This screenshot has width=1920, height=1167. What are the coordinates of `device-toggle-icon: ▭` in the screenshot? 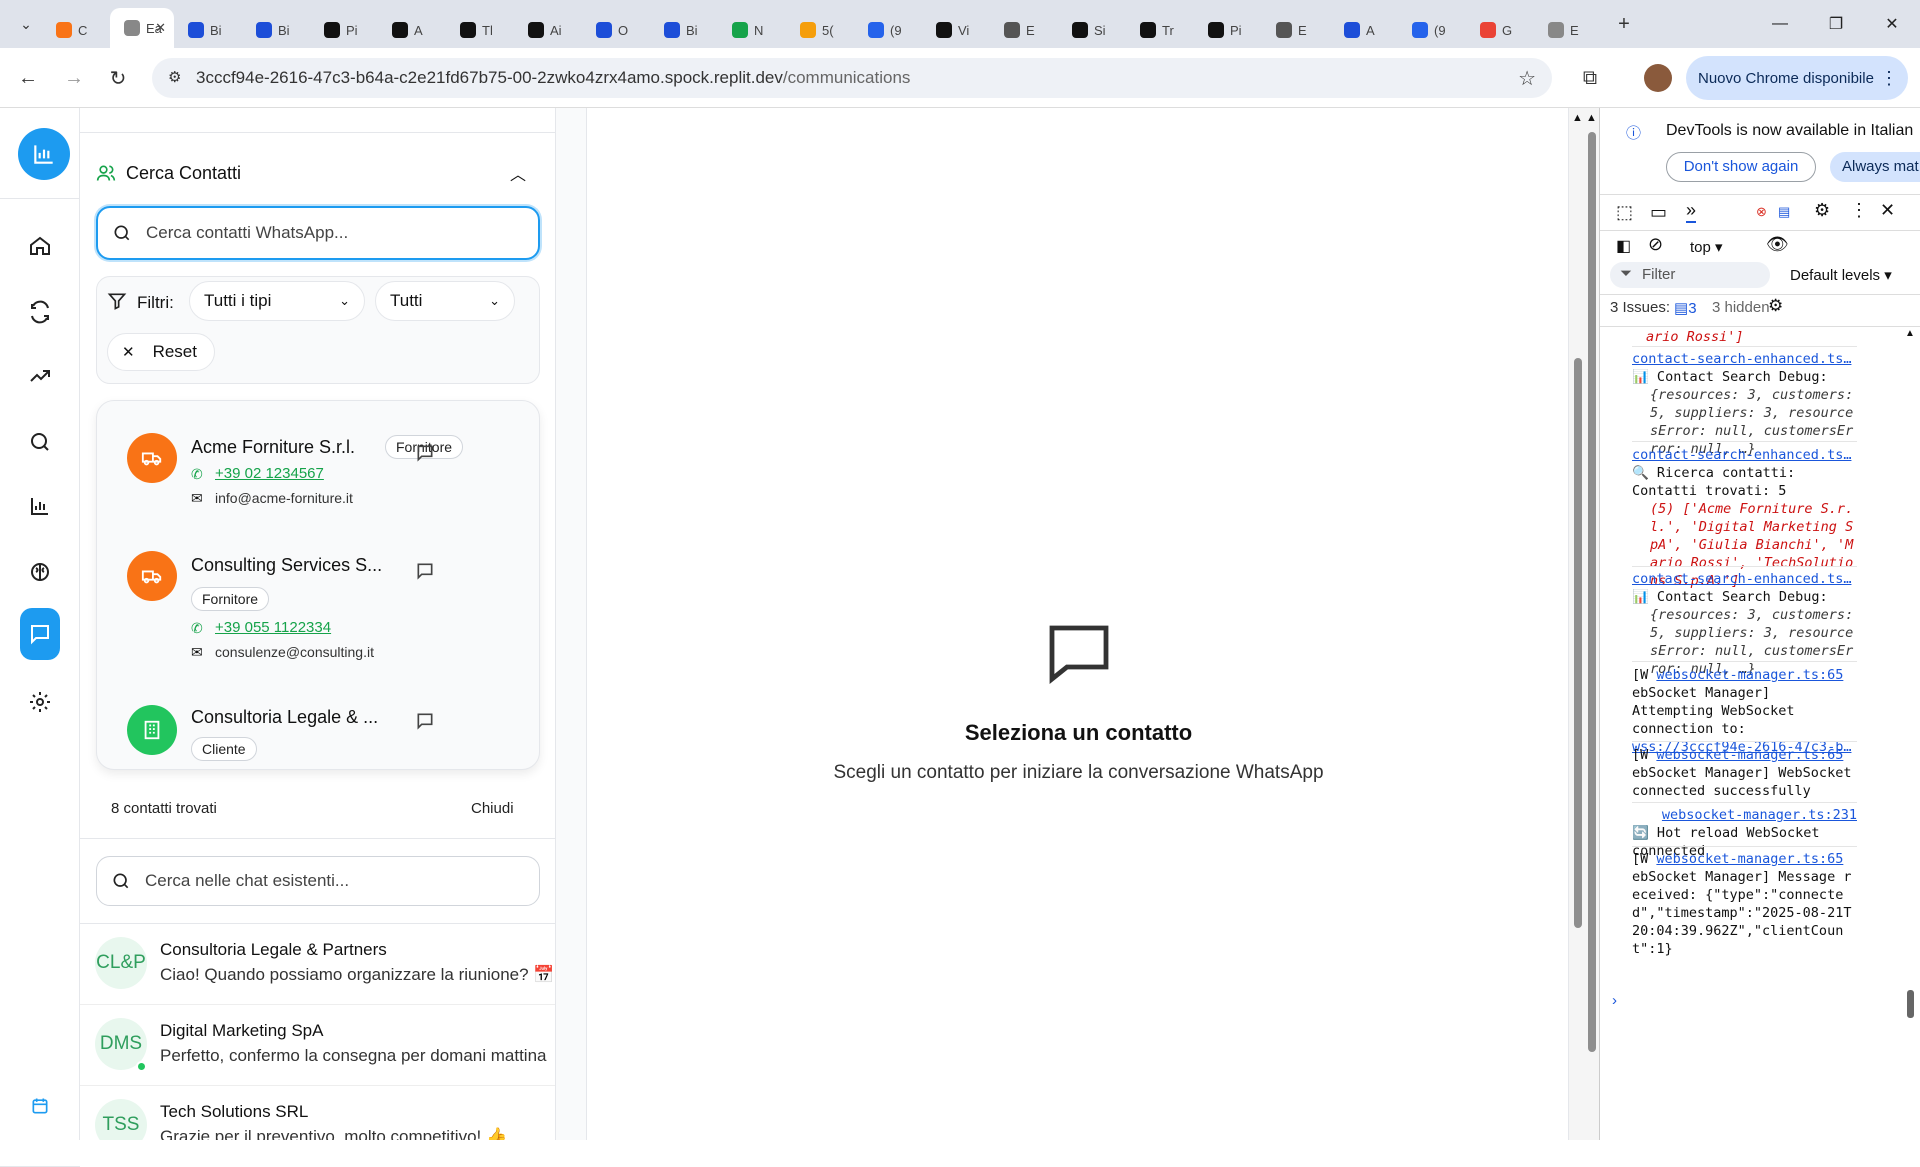 It's located at (1658, 212).